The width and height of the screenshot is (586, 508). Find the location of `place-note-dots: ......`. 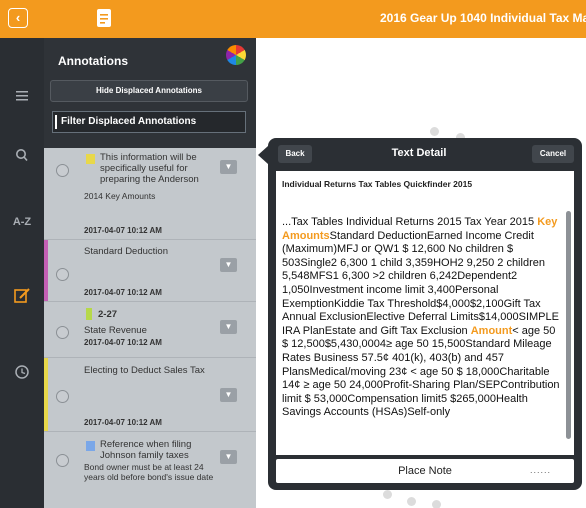

place-note-dots: ...... is located at coordinates (541, 470).